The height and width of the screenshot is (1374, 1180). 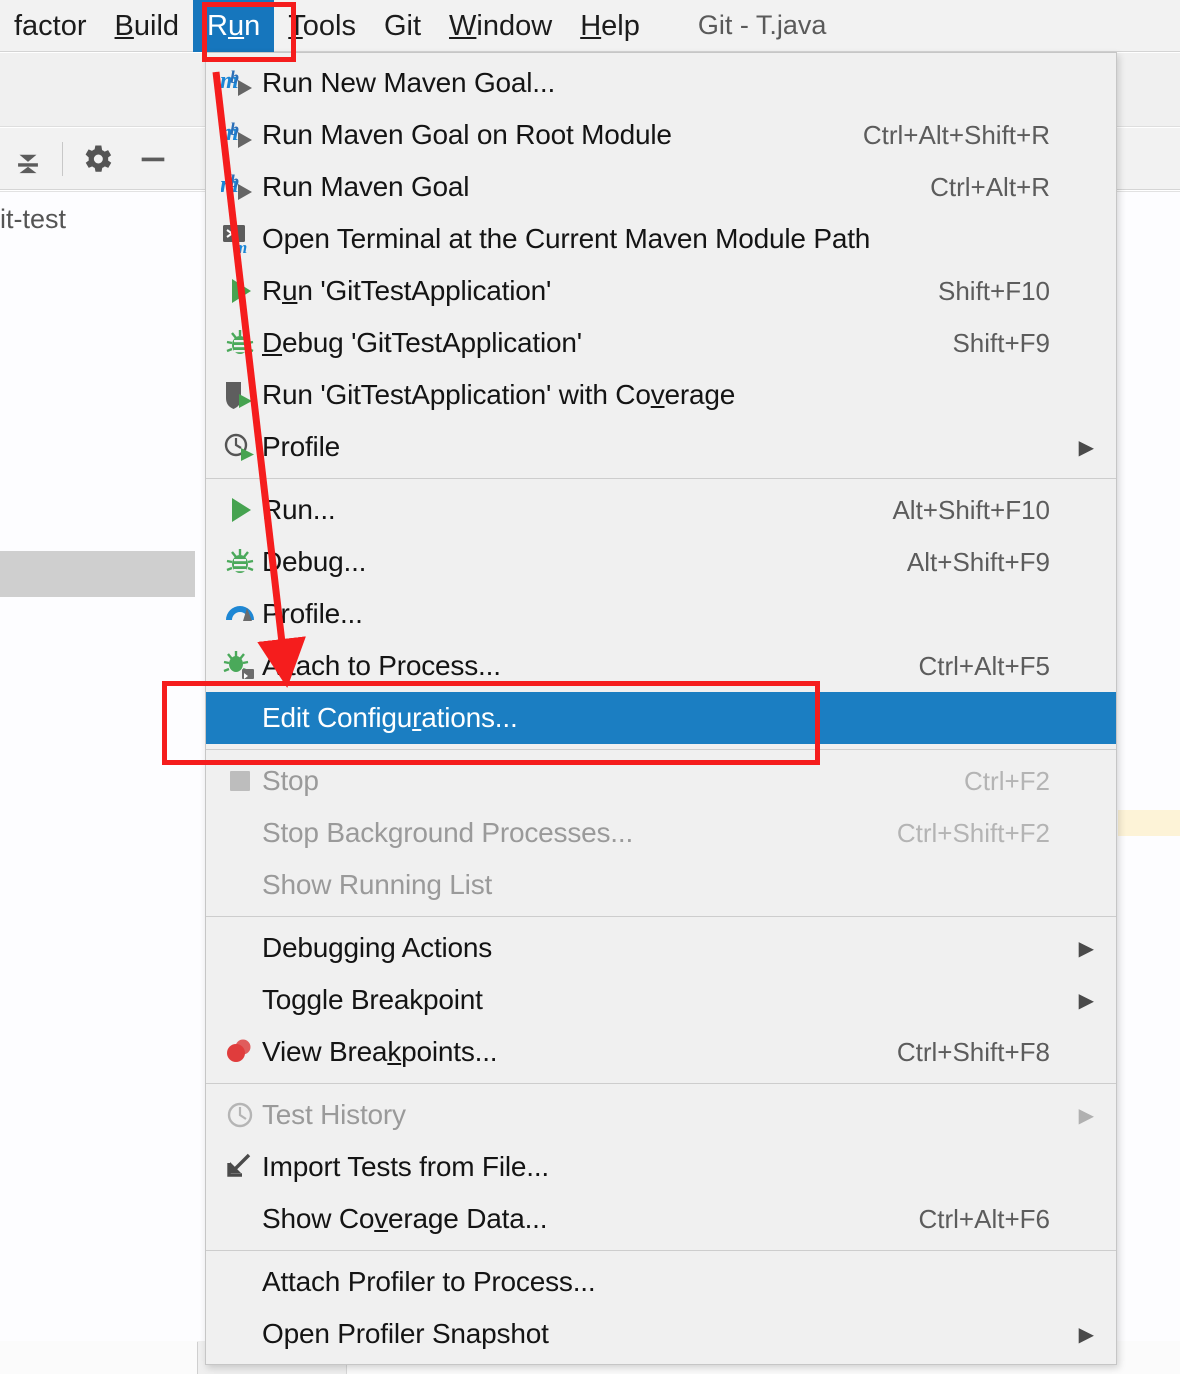 I want to click on menu-item-shortcut: Alt+Shift+F9, so click(x=978, y=561).